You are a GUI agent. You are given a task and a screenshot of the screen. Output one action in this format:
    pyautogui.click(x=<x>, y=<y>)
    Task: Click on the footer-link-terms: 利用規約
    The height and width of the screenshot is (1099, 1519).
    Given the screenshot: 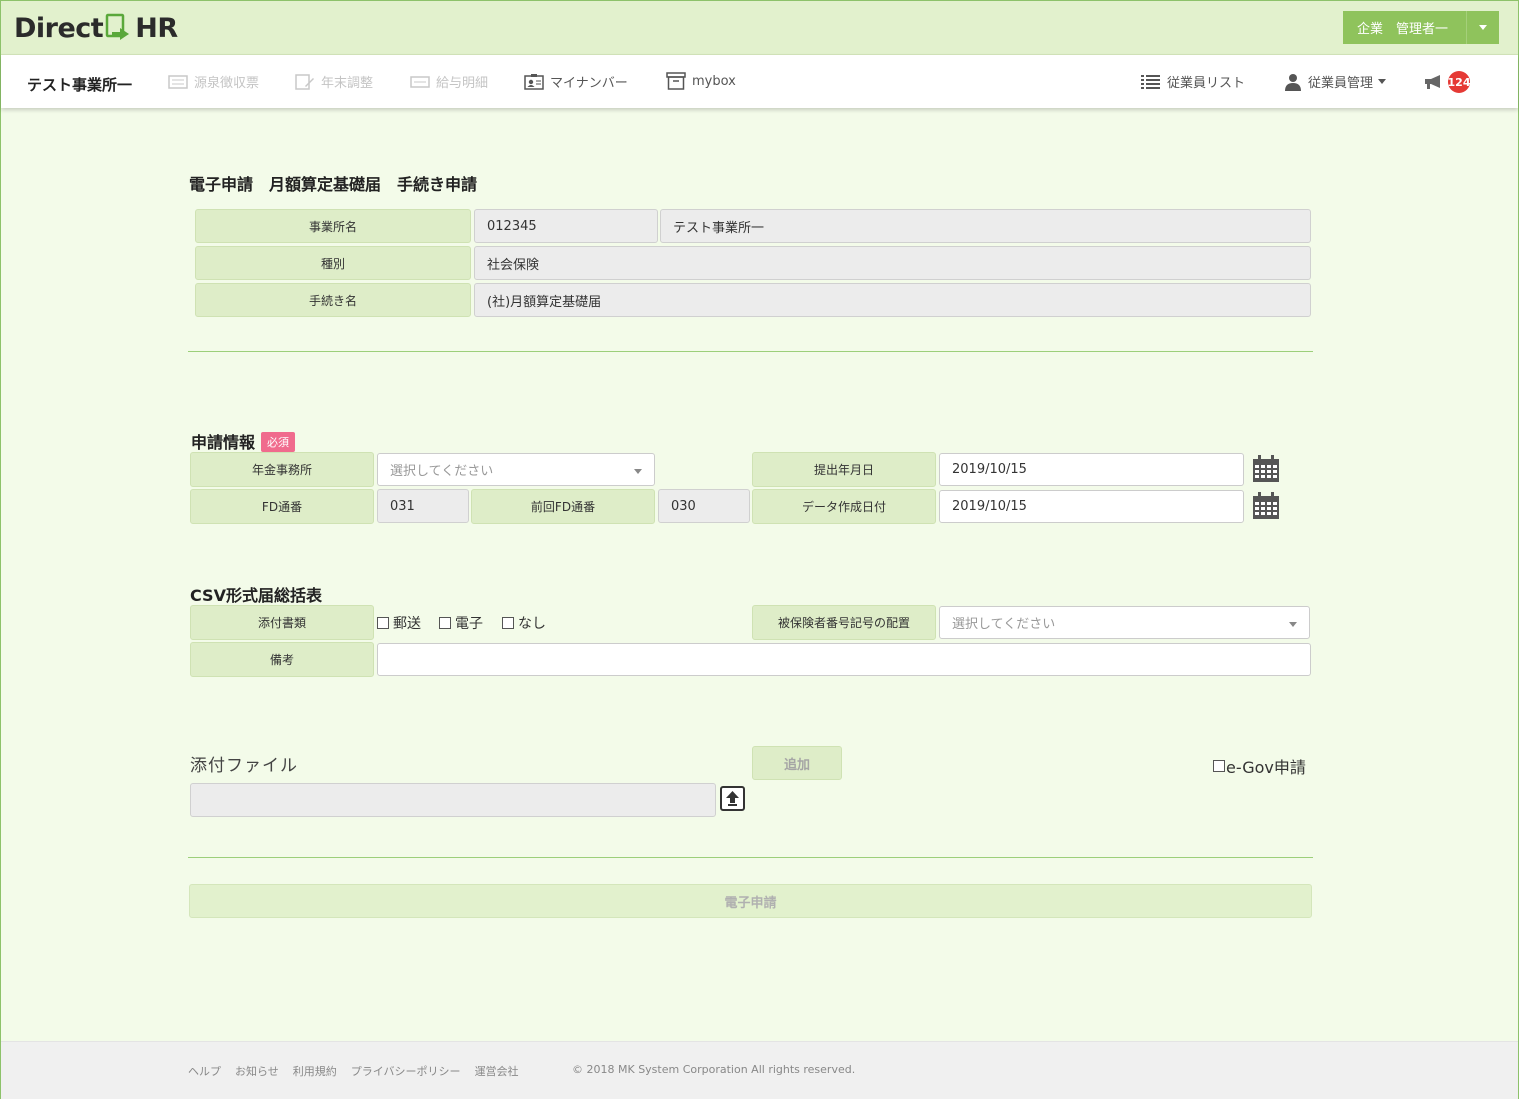 What is the action you would take?
    pyautogui.click(x=315, y=1071)
    